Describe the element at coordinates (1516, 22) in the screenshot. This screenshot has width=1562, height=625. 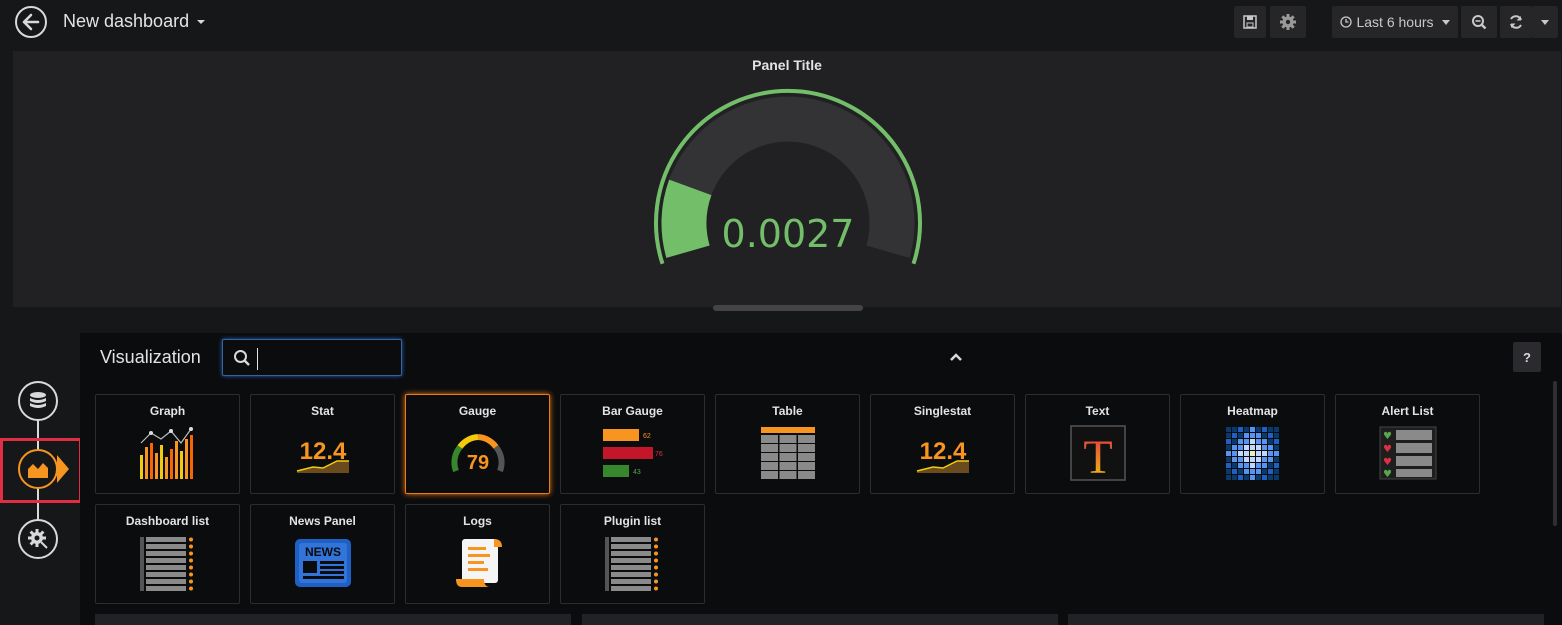
I see `refresh-button` at that location.